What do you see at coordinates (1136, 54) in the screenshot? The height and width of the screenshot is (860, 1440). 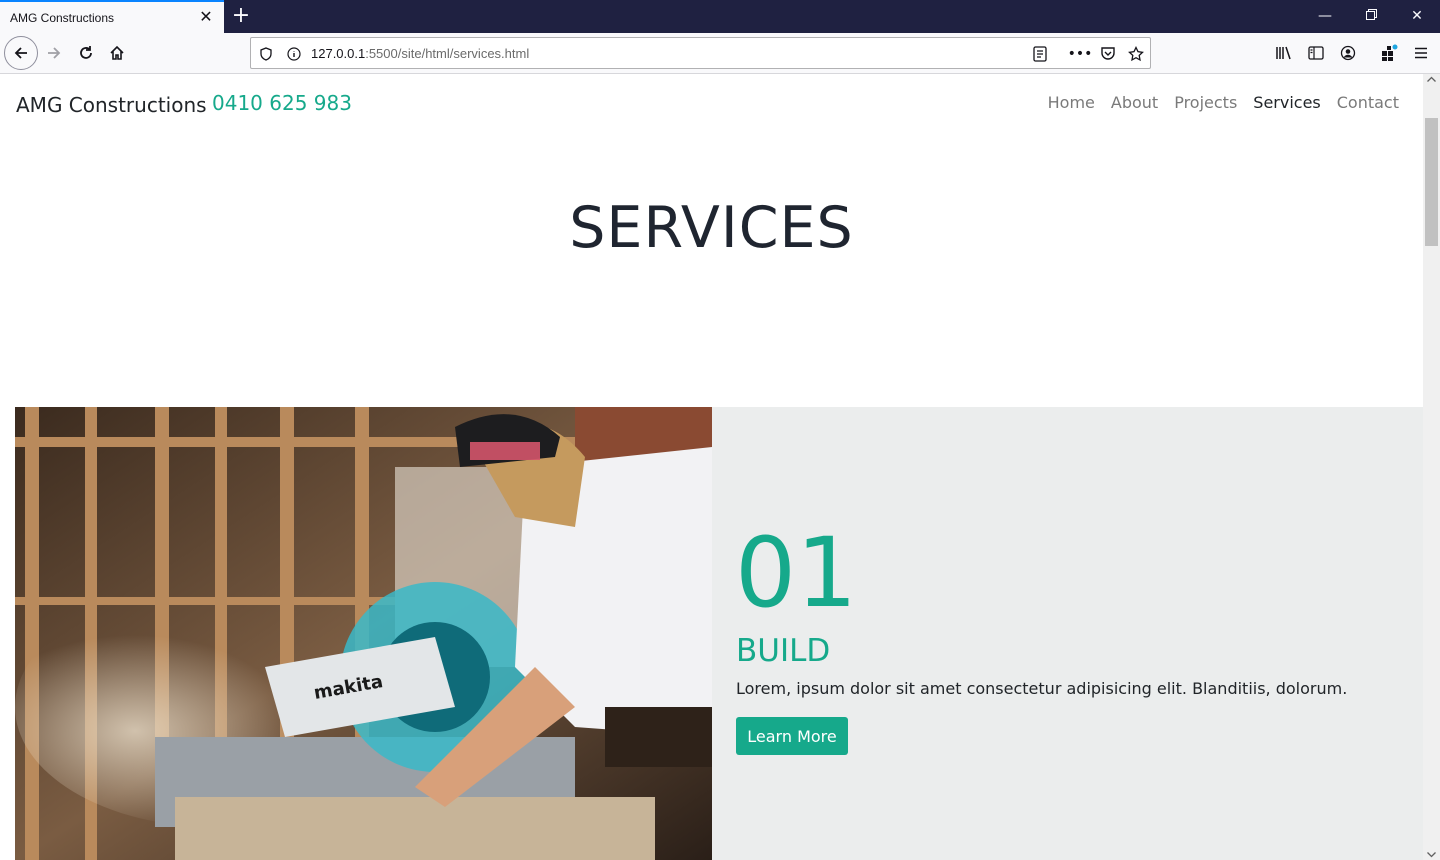 I see `bookmark-star-icon` at bounding box center [1136, 54].